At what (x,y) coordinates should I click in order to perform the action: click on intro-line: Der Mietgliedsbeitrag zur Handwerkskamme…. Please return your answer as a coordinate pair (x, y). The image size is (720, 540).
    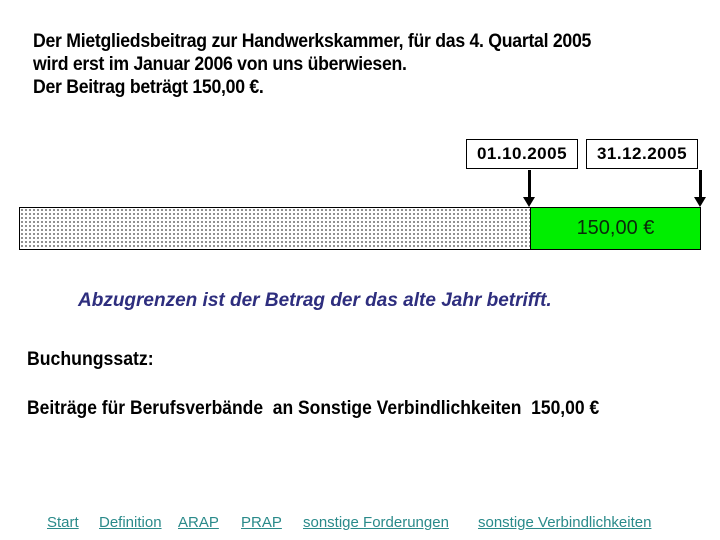
    Looking at the image, I should click on (312, 41).